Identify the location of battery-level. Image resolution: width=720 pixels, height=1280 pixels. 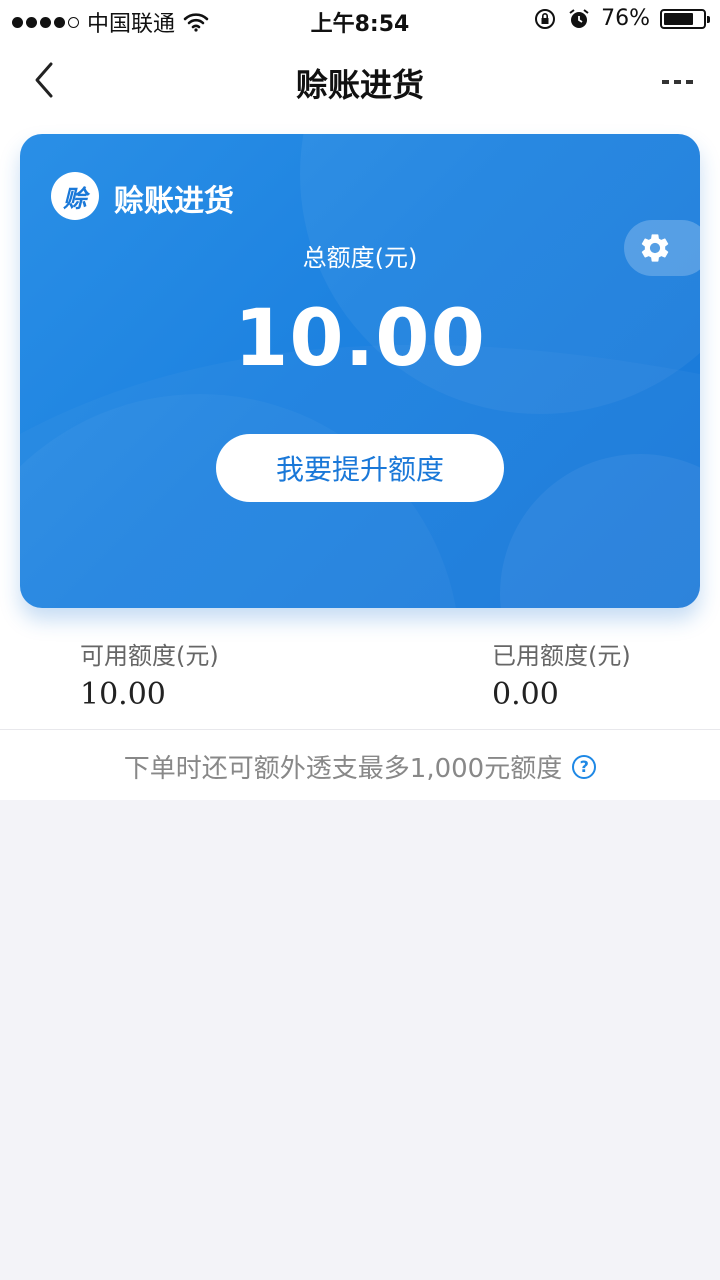
(678, 18).